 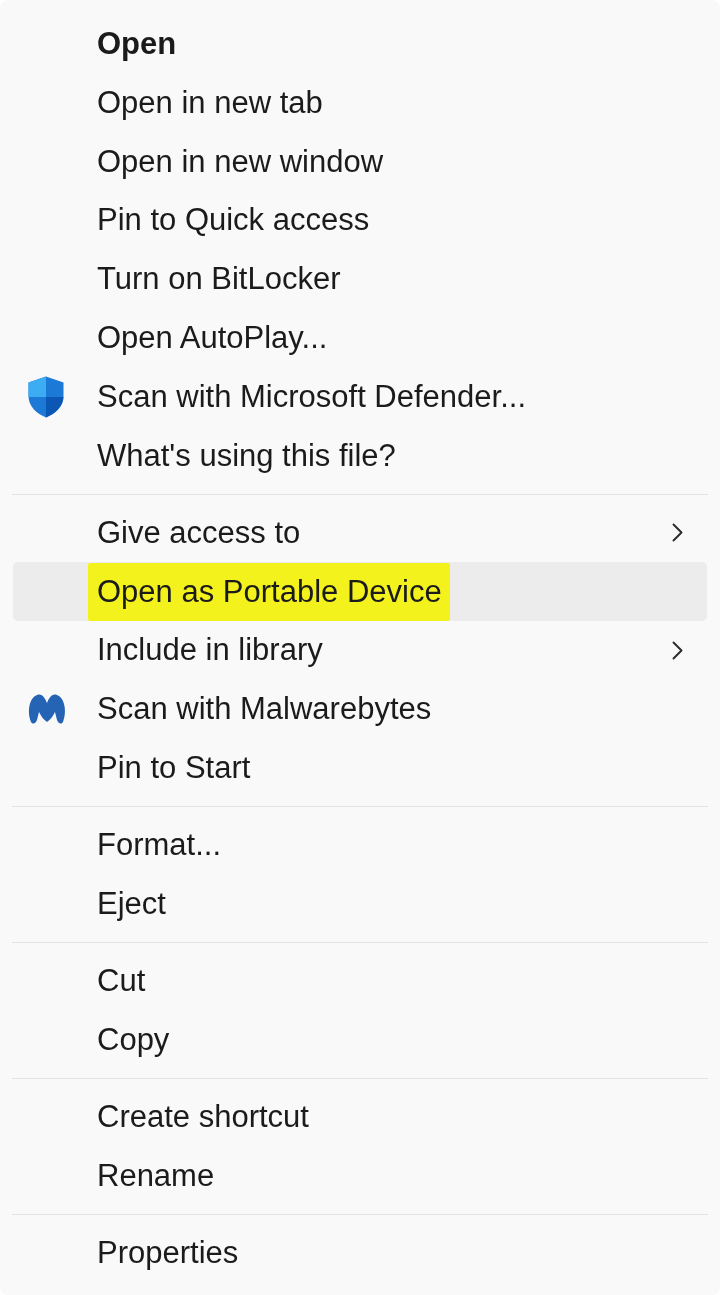 I want to click on menu-item: Cut, so click(x=360, y=981).